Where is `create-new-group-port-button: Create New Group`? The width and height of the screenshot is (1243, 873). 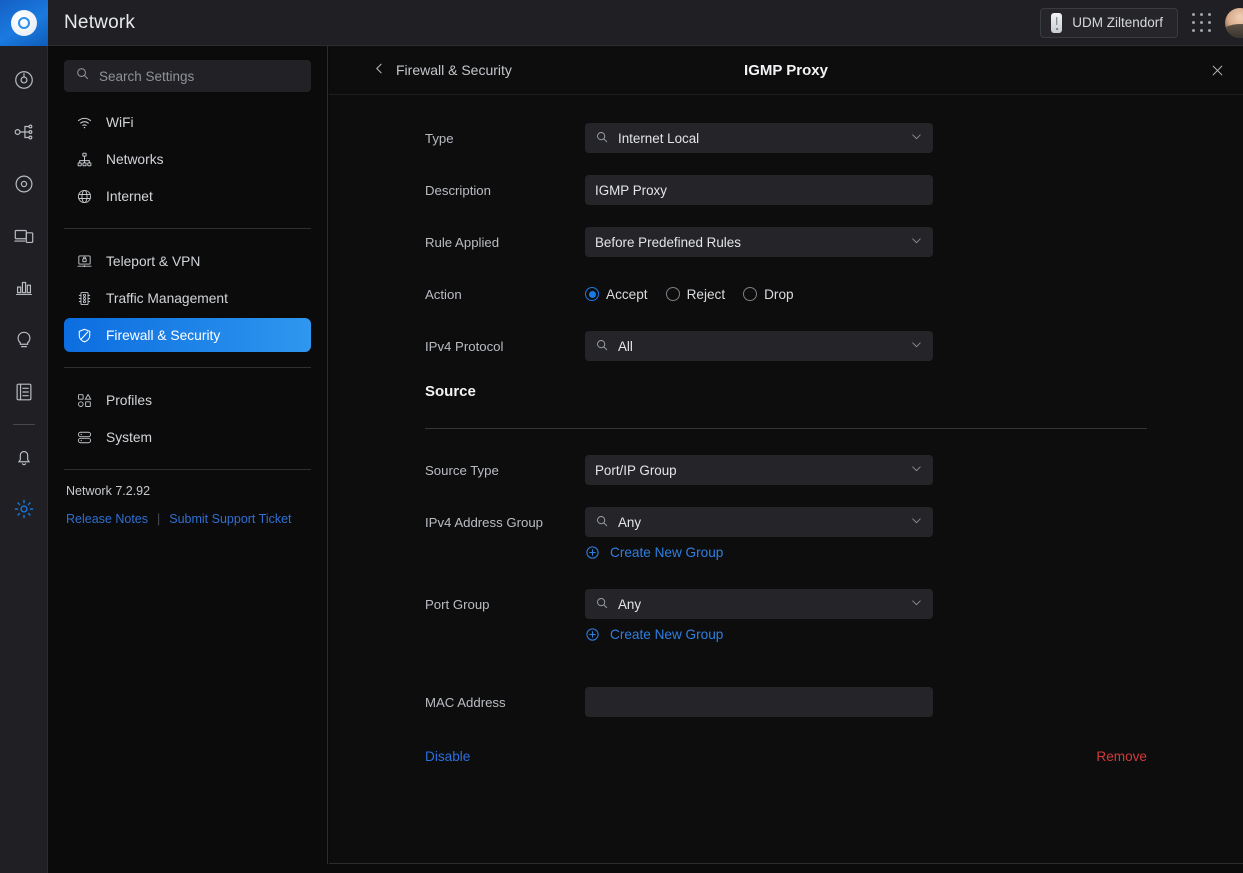
create-new-group-port-button: Create New Group is located at coordinates (654, 634).